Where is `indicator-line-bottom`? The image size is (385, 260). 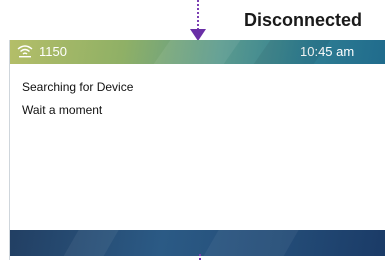 indicator-line-bottom is located at coordinates (200, 257).